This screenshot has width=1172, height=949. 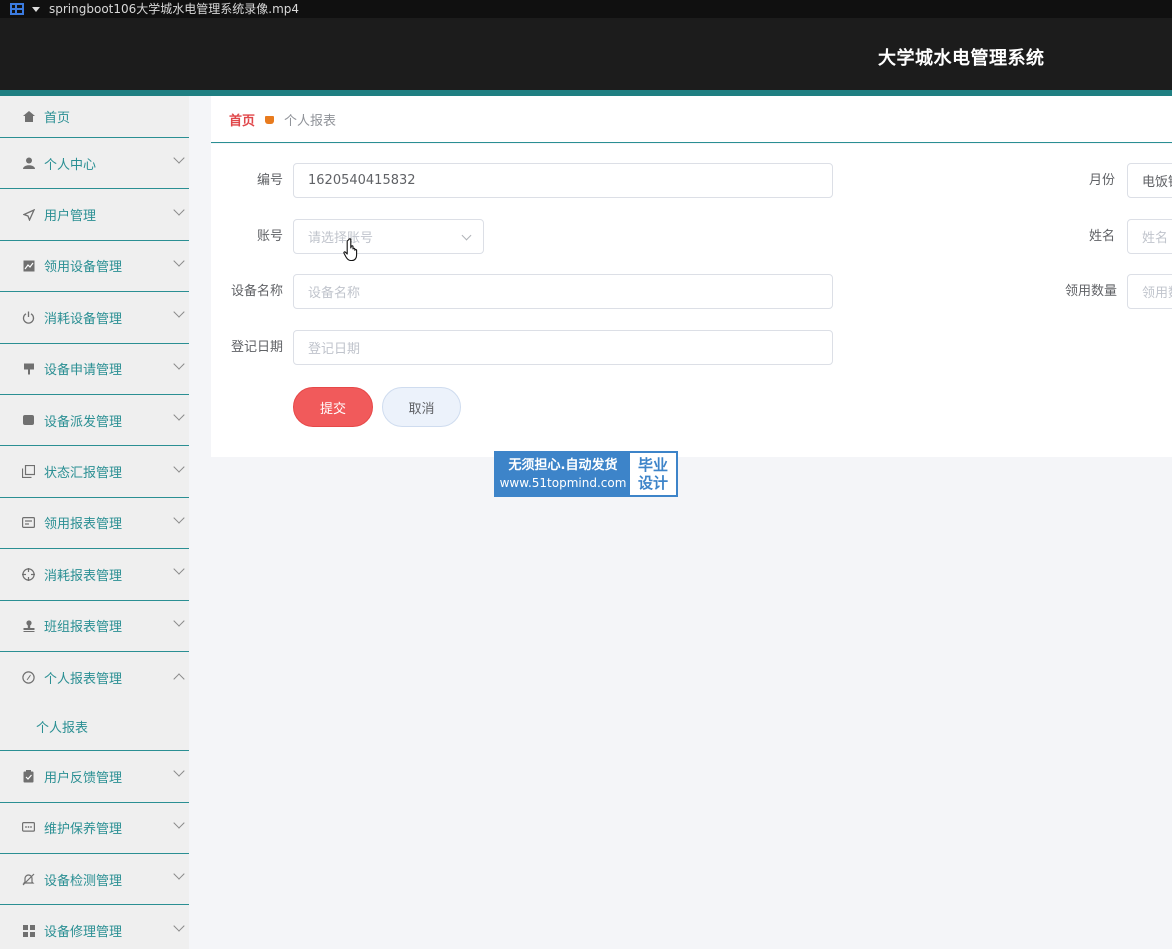 What do you see at coordinates (28, 214) in the screenshot?
I see `send-icon` at bounding box center [28, 214].